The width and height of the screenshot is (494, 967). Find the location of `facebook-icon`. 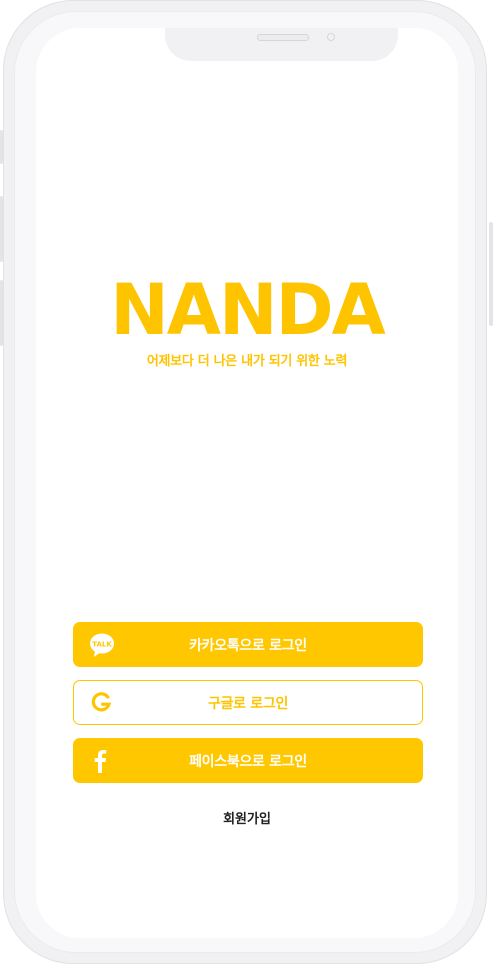

facebook-icon is located at coordinates (100, 761).